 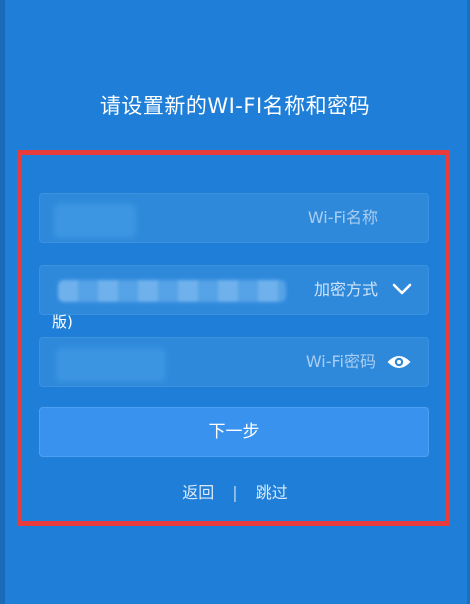 I want to click on wifi-password-field: Wi-Fi密码, so click(x=234, y=362).